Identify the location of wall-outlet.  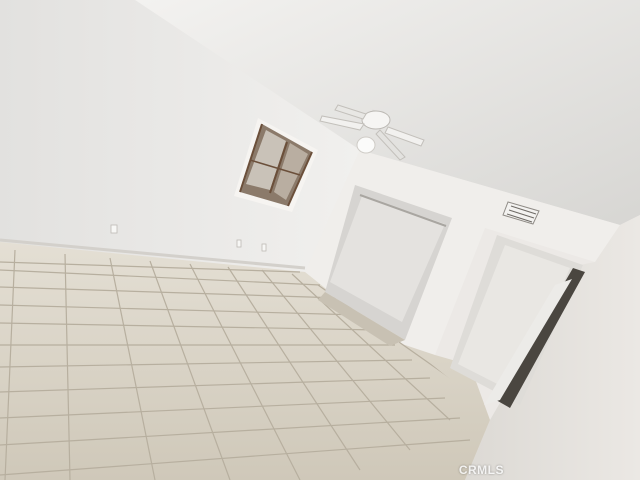
(114, 229).